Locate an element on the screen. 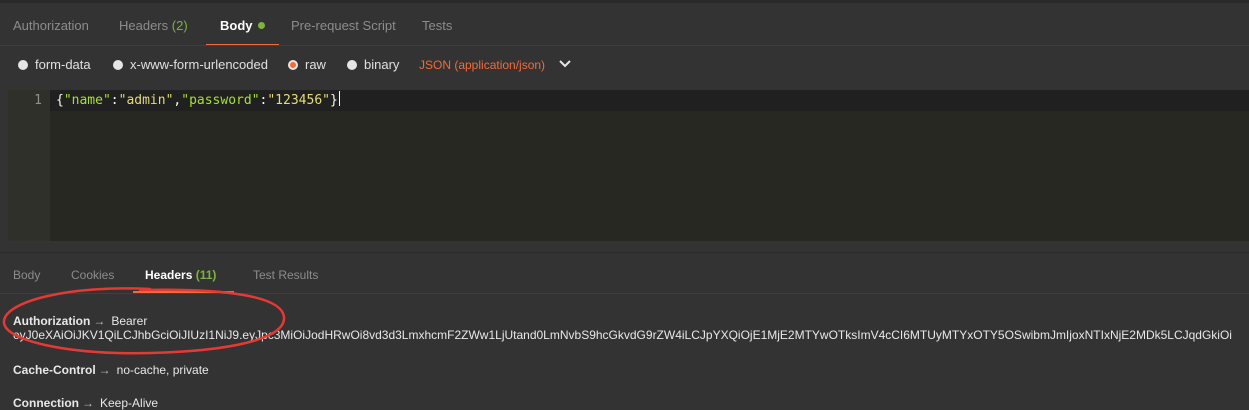 Image resolution: width=1249 pixels, height=410 pixels. radio-x-www-form-urlencoded: x-www-form-urlencoded is located at coordinates (190, 66).